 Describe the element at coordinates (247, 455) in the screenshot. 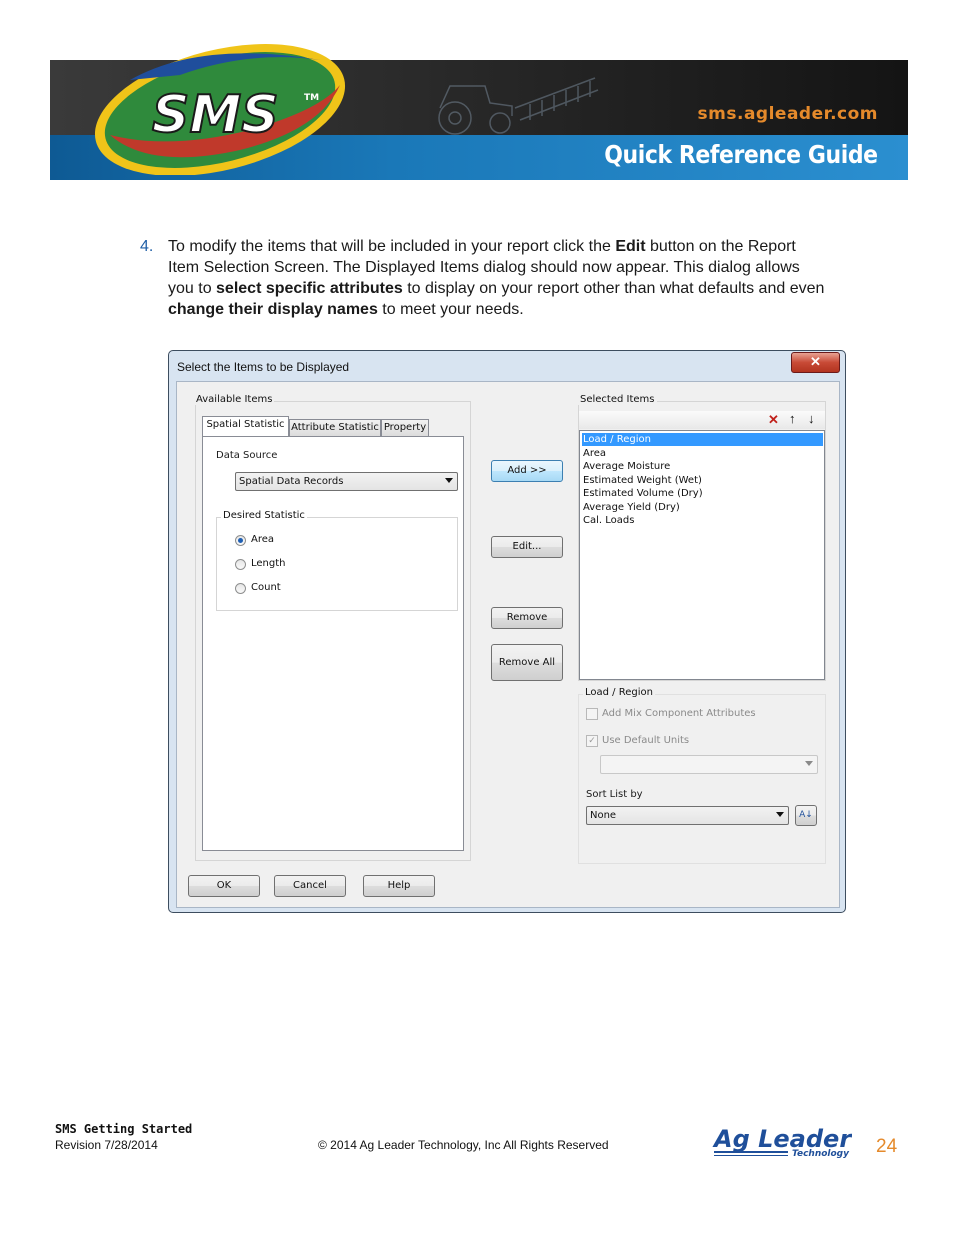

I see `data-source-label: Data Source` at that location.